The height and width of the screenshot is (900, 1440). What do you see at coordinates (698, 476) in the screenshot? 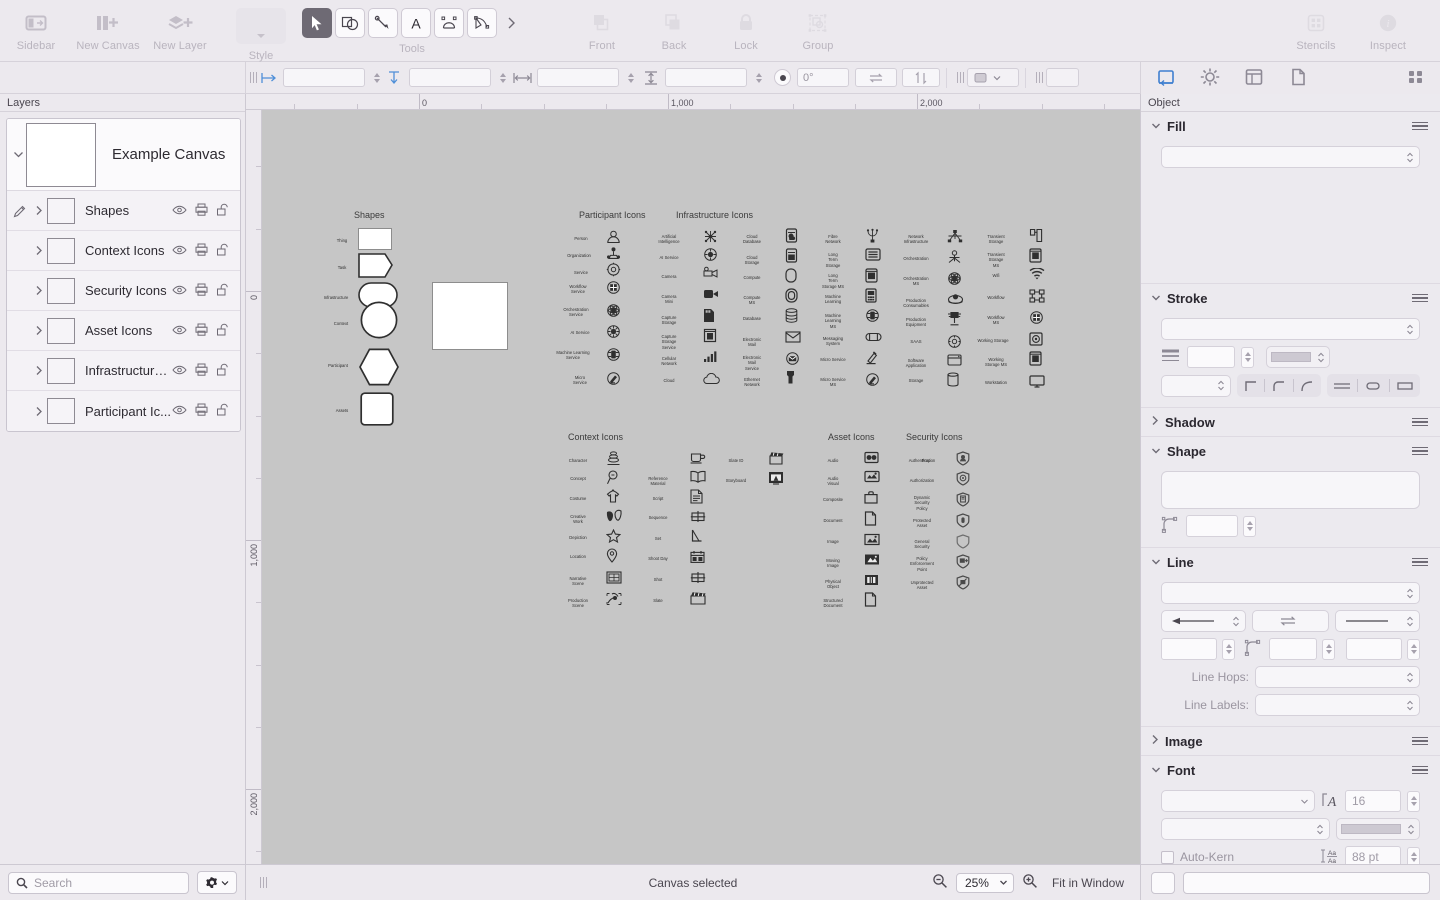
I see `reference-material-book-icon` at bounding box center [698, 476].